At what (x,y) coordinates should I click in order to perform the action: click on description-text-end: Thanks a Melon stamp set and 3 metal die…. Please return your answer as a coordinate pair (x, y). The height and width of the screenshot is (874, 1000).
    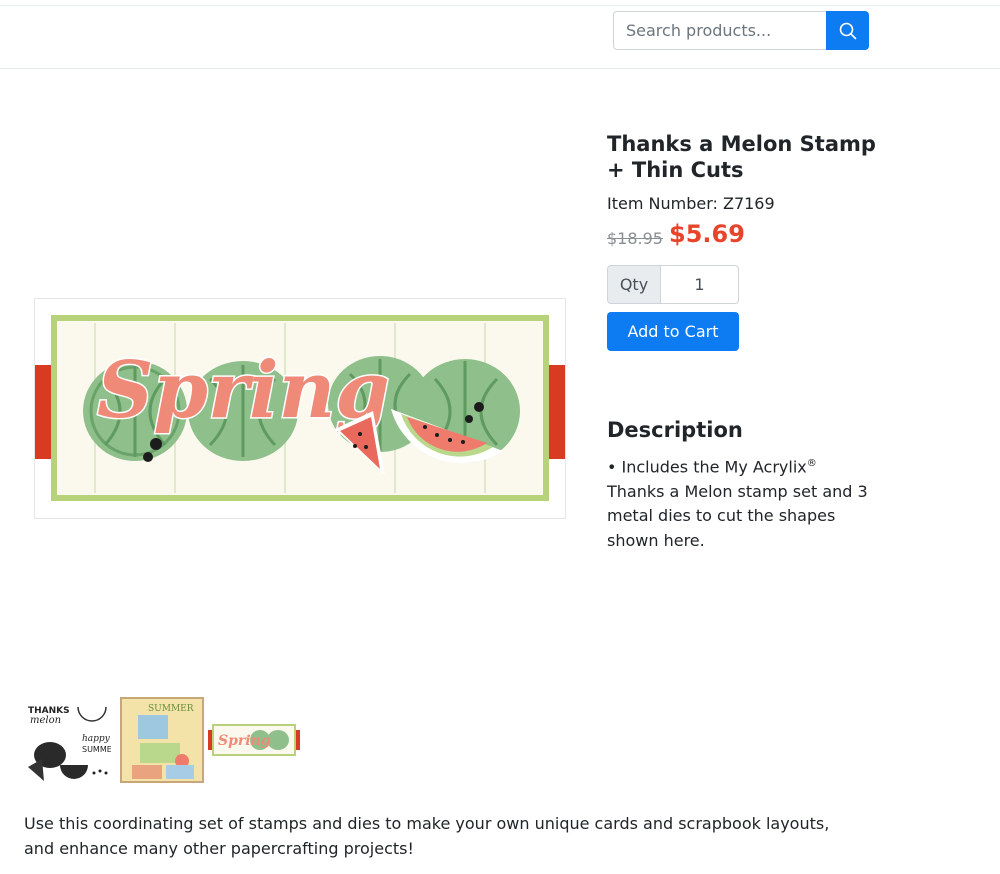
    Looking at the image, I should click on (737, 515).